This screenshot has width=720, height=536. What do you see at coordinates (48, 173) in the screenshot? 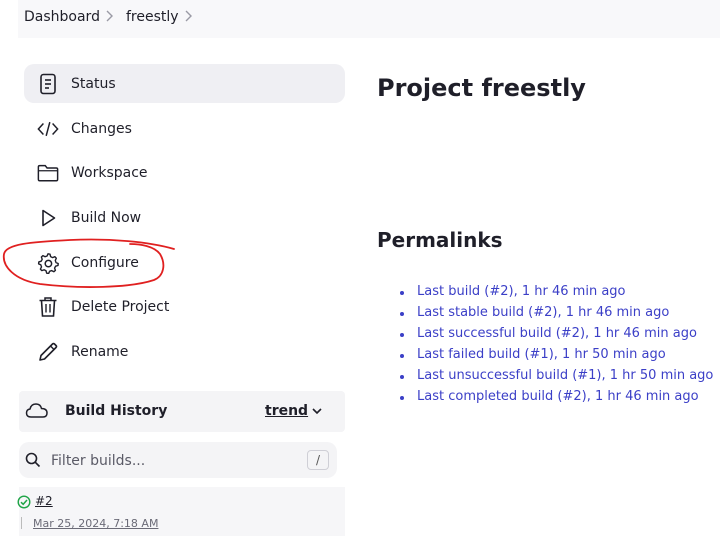
I see `folder-icon` at bounding box center [48, 173].